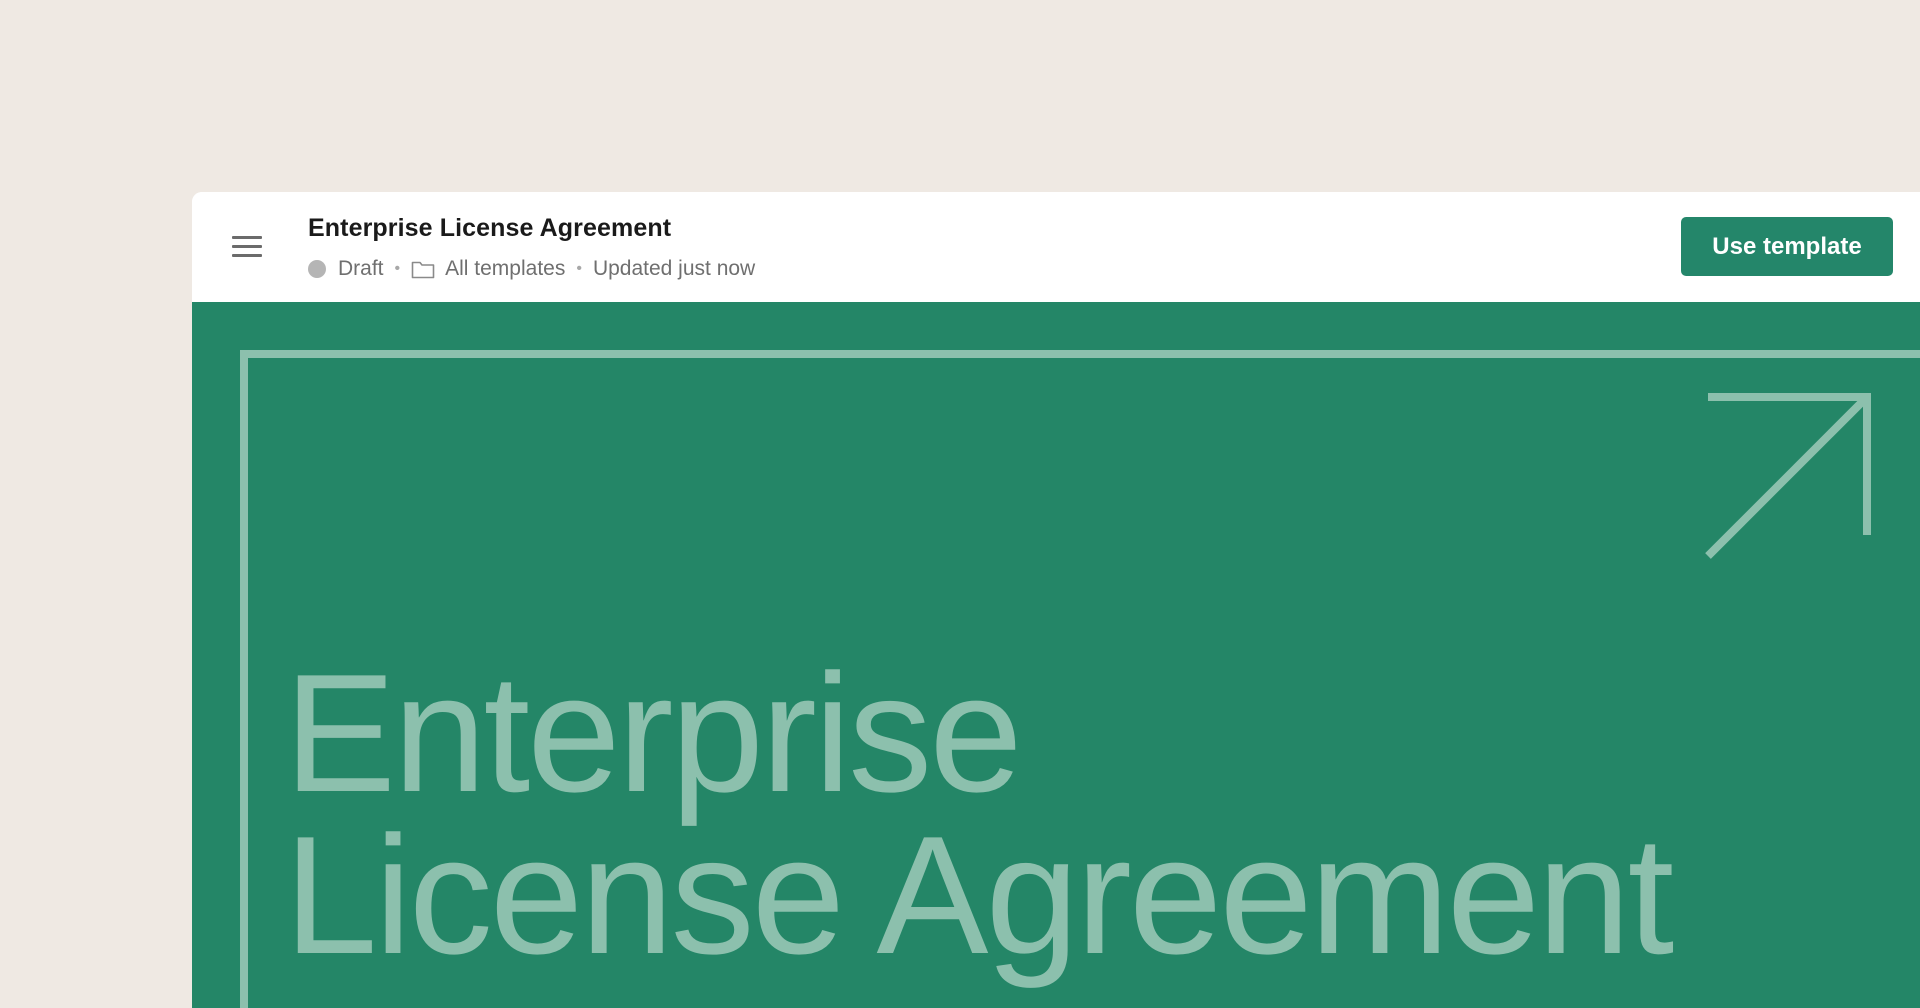 The height and width of the screenshot is (1008, 1920). What do you see at coordinates (1787, 246) in the screenshot?
I see `use-template-button: Use template` at bounding box center [1787, 246].